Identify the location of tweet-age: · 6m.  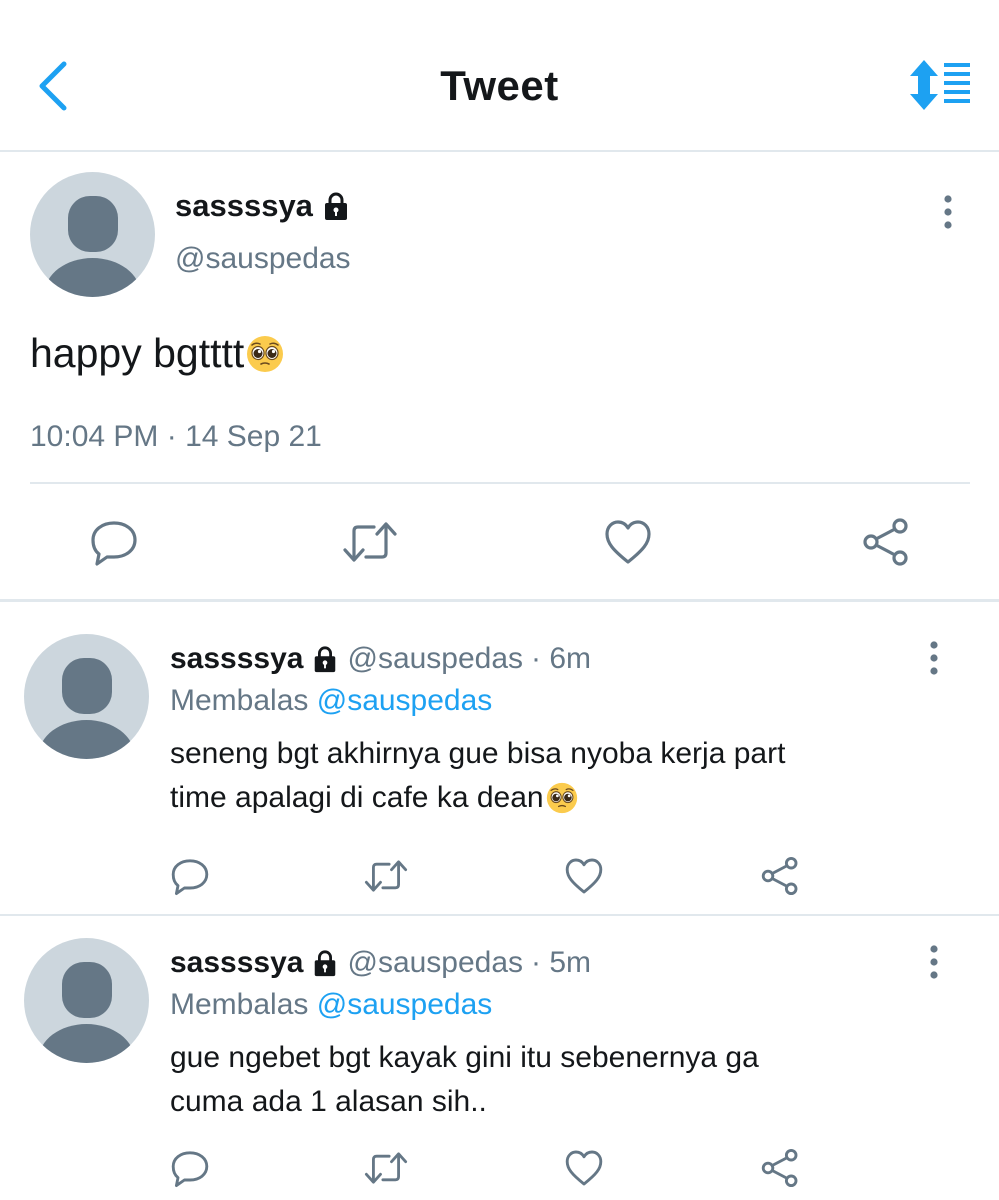
(561, 658).